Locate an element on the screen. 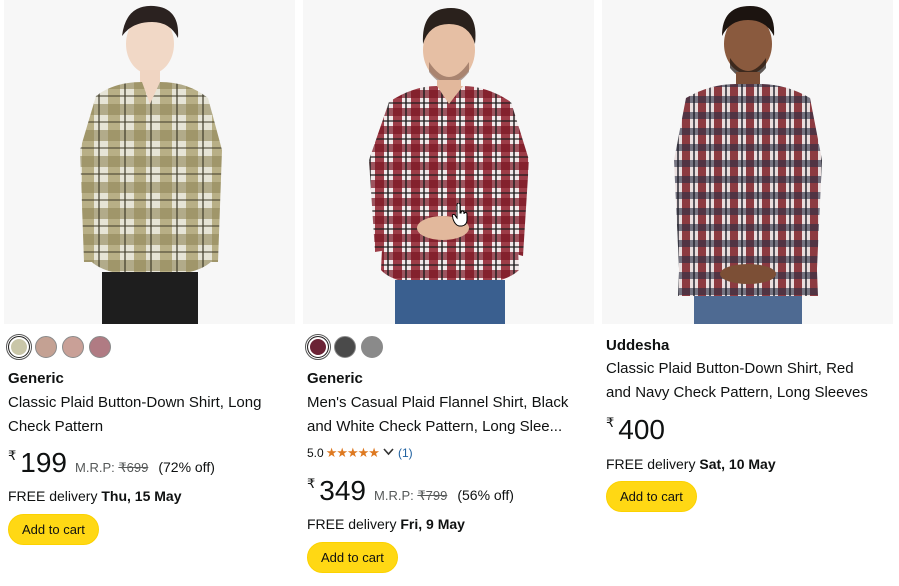  delivery-date: Thu, 15 May is located at coordinates (141, 496).